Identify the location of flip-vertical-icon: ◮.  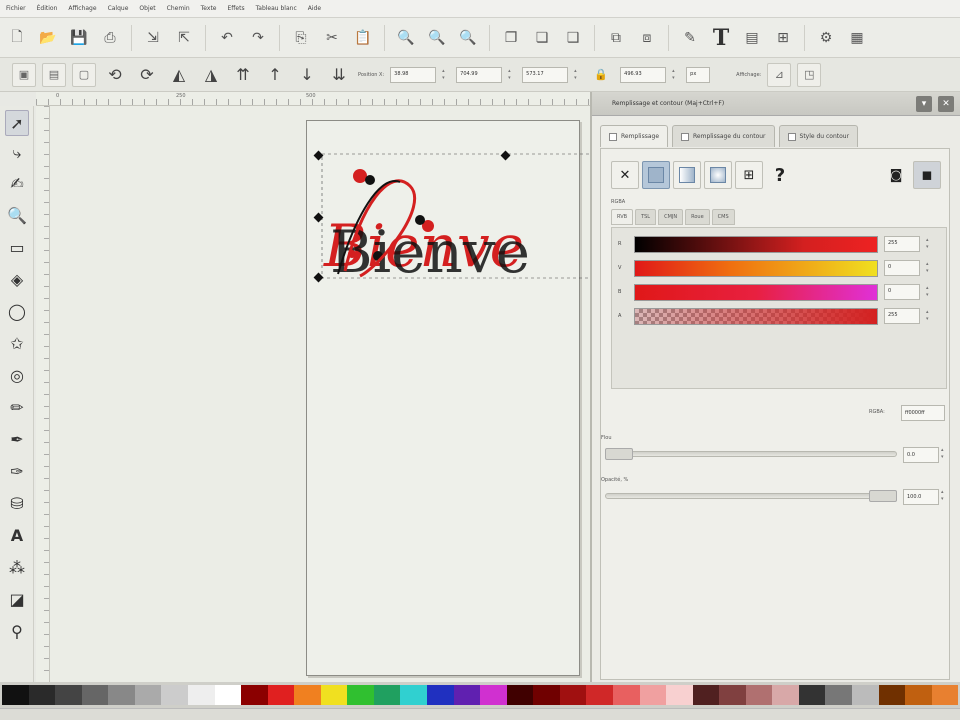
(211, 75).